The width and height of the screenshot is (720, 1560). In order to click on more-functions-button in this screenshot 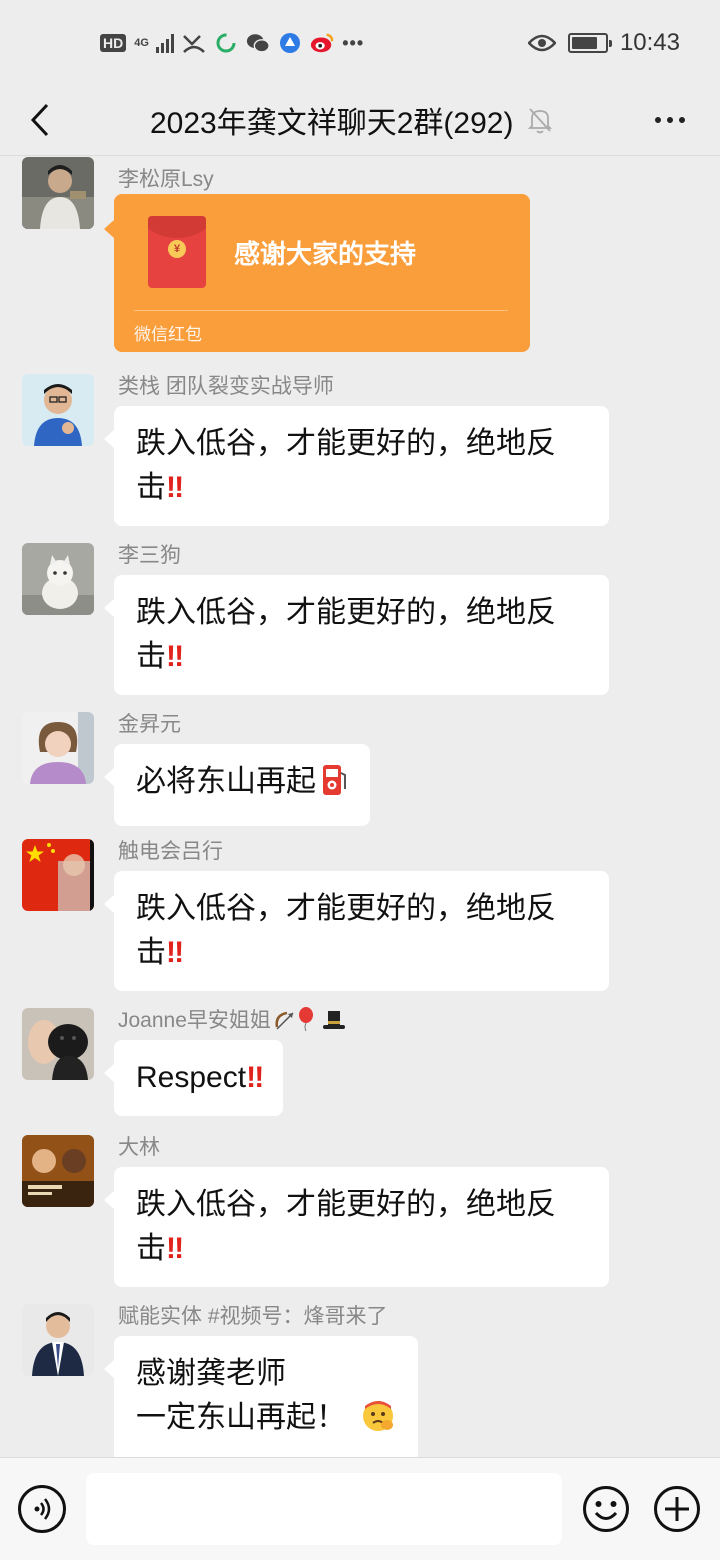, I will do `click(677, 1509)`.